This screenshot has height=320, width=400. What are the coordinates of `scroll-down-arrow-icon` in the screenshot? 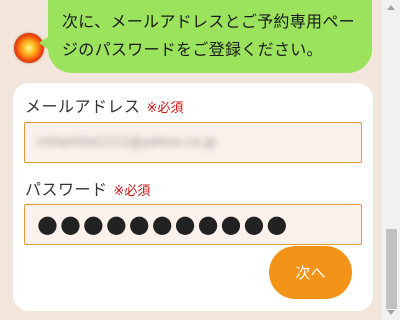 It's located at (391, 312).